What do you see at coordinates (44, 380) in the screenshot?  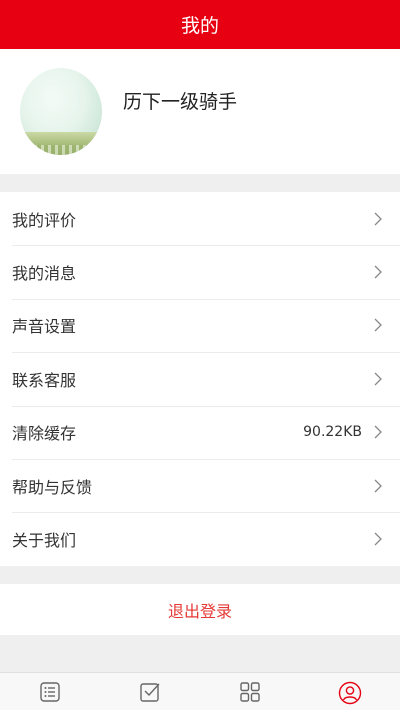 I see `menu-item-label: 联系客服` at bounding box center [44, 380].